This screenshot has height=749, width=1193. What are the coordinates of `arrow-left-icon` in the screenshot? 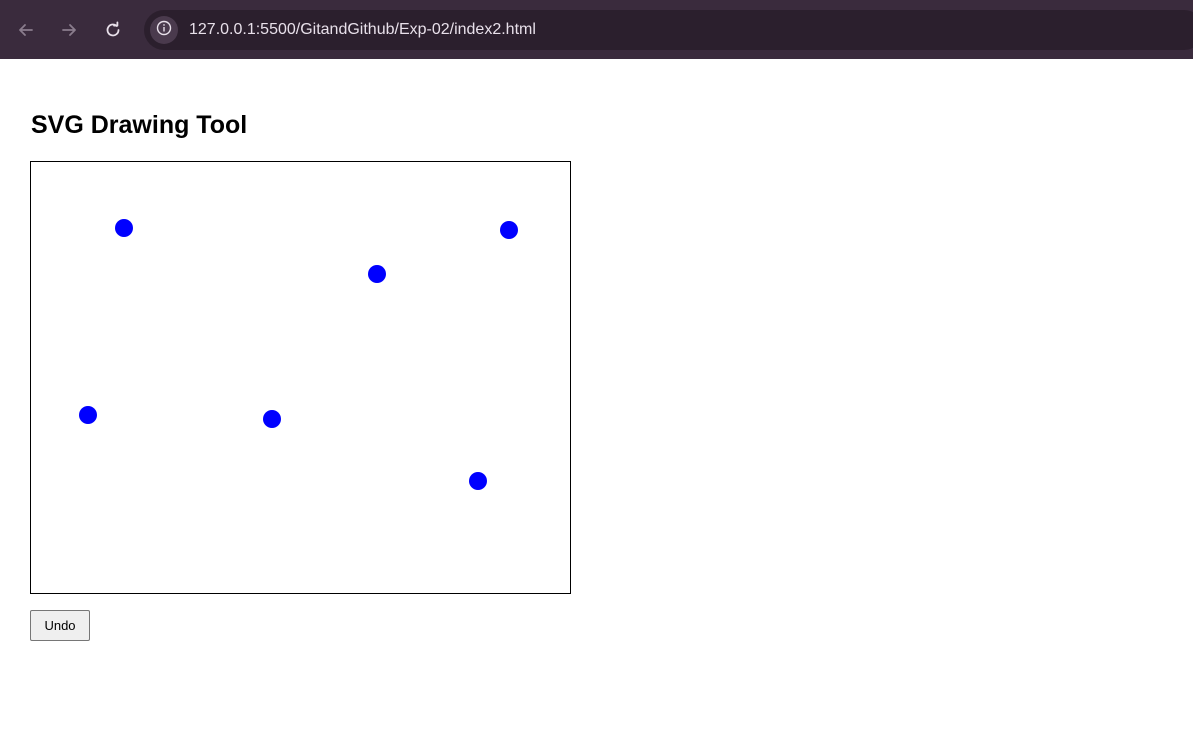 It's located at (26, 30).